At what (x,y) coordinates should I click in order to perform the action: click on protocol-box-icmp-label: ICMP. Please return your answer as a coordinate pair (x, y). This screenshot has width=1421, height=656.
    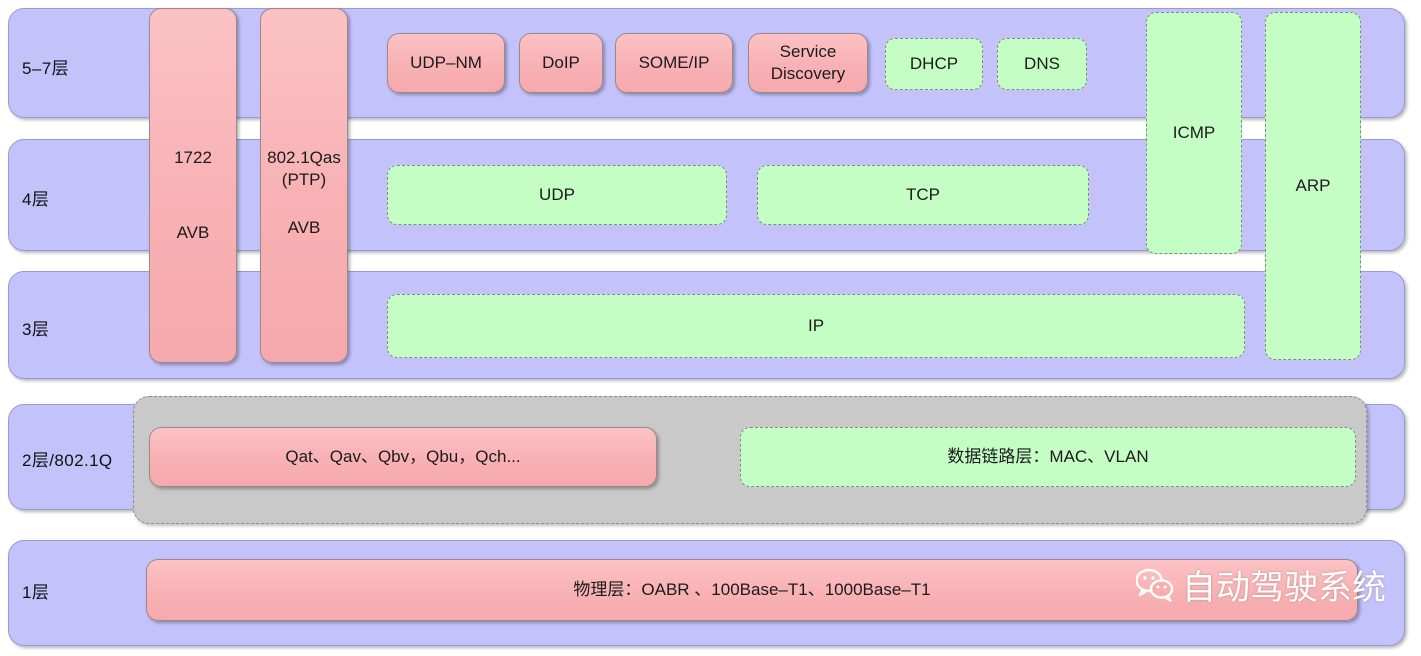
    Looking at the image, I should click on (1194, 133).